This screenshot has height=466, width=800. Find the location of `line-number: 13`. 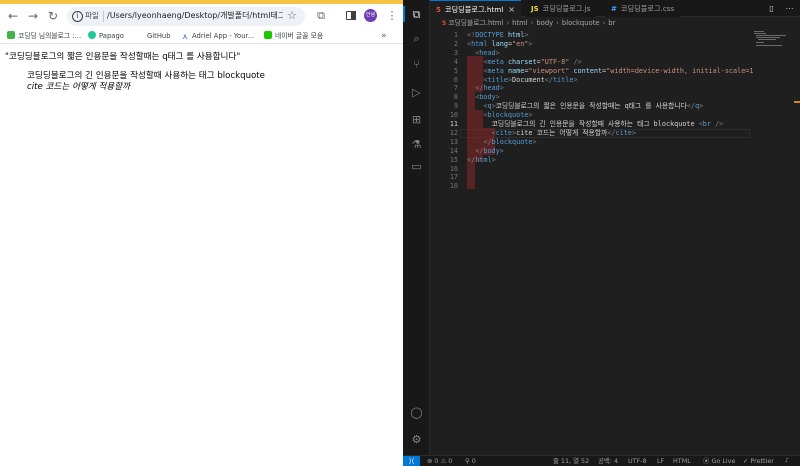

line-number: 13 is located at coordinates (453, 141).